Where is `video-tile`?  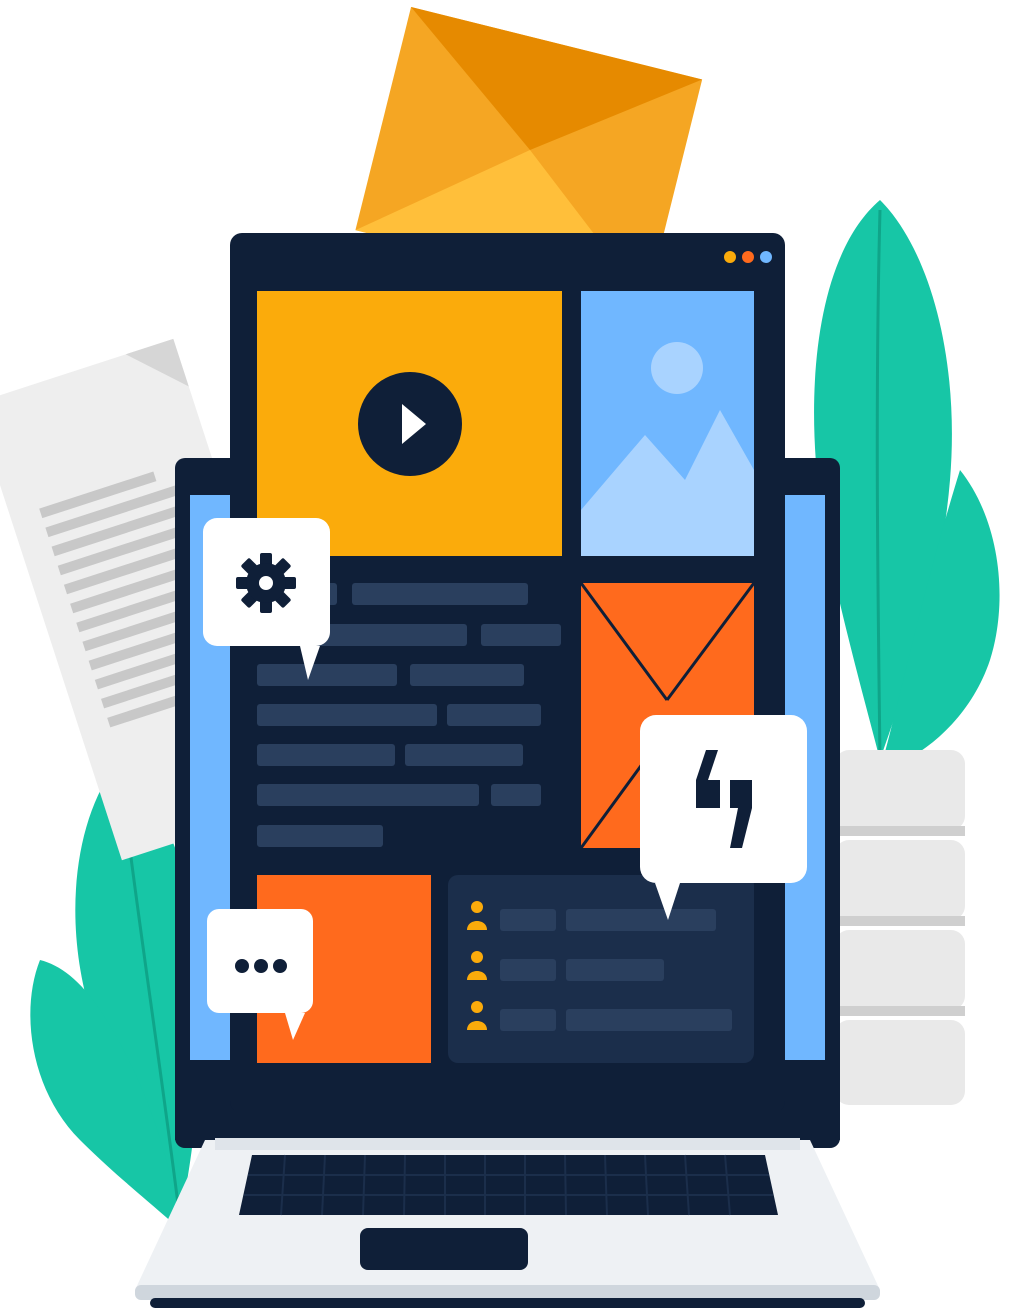 video-tile is located at coordinates (409, 423).